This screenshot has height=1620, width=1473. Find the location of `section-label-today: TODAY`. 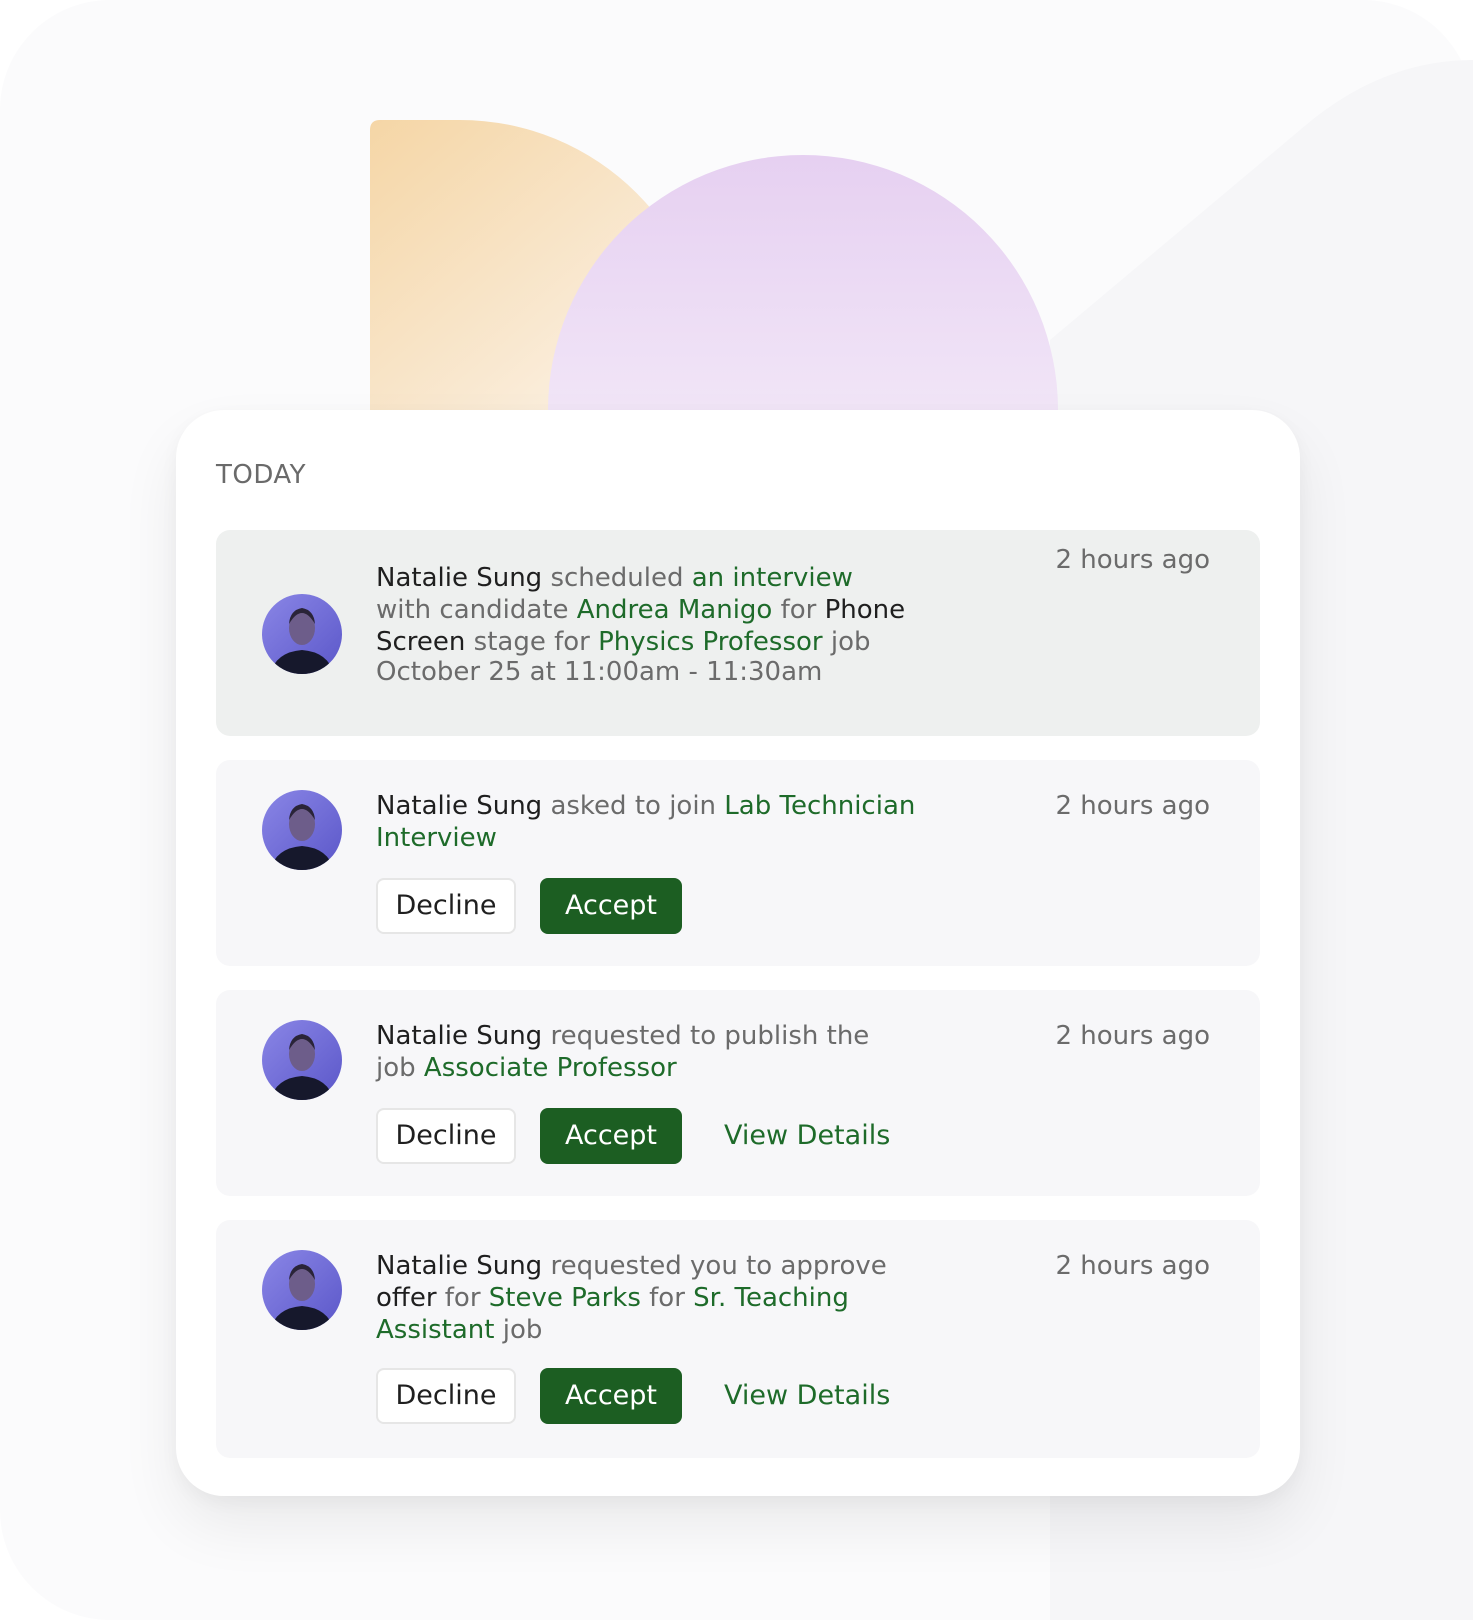

section-label-today: TODAY is located at coordinates (261, 475).